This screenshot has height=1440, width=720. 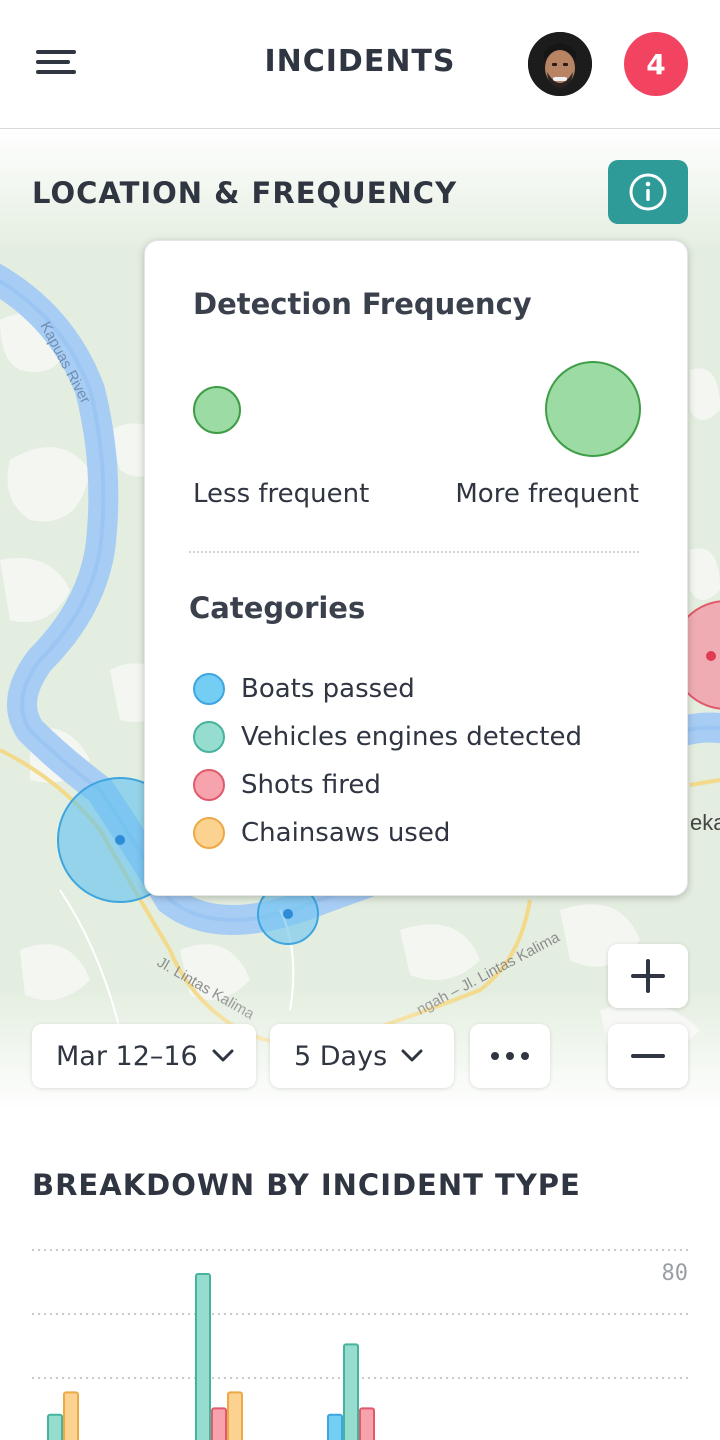 What do you see at coordinates (360, 1344) in the screenshot?
I see `bar-chart: 80` at bounding box center [360, 1344].